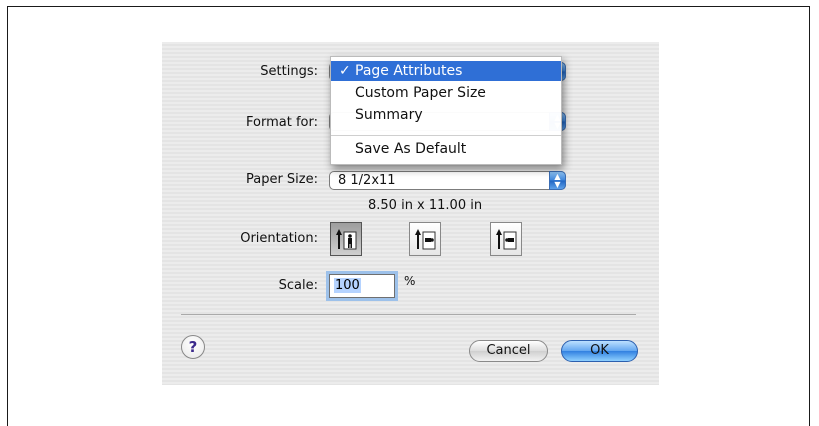 The width and height of the screenshot is (819, 426). I want to click on orientation-label: Orientation:, so click(279, 238).